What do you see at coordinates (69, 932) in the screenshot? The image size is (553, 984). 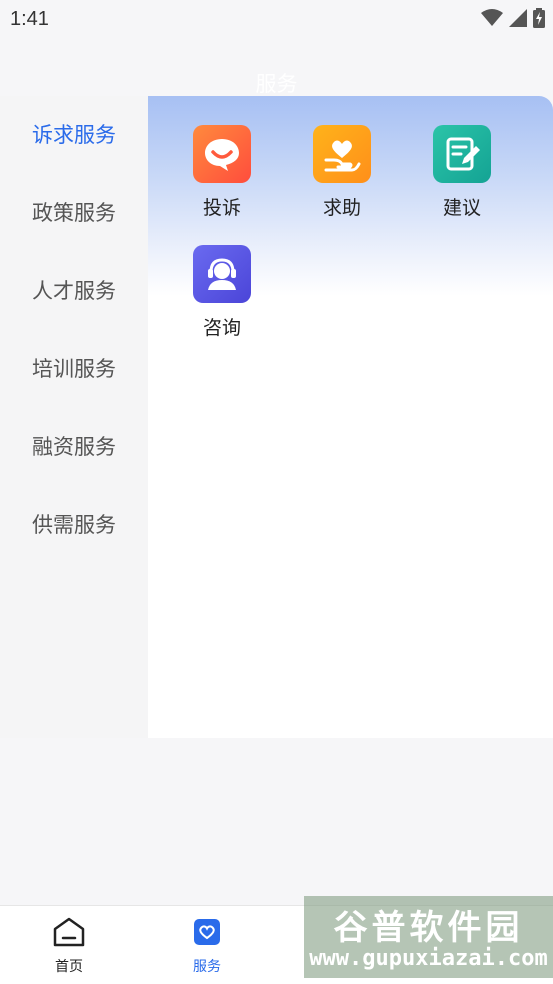 I see `home-icon` at bounding box center [69, 932].